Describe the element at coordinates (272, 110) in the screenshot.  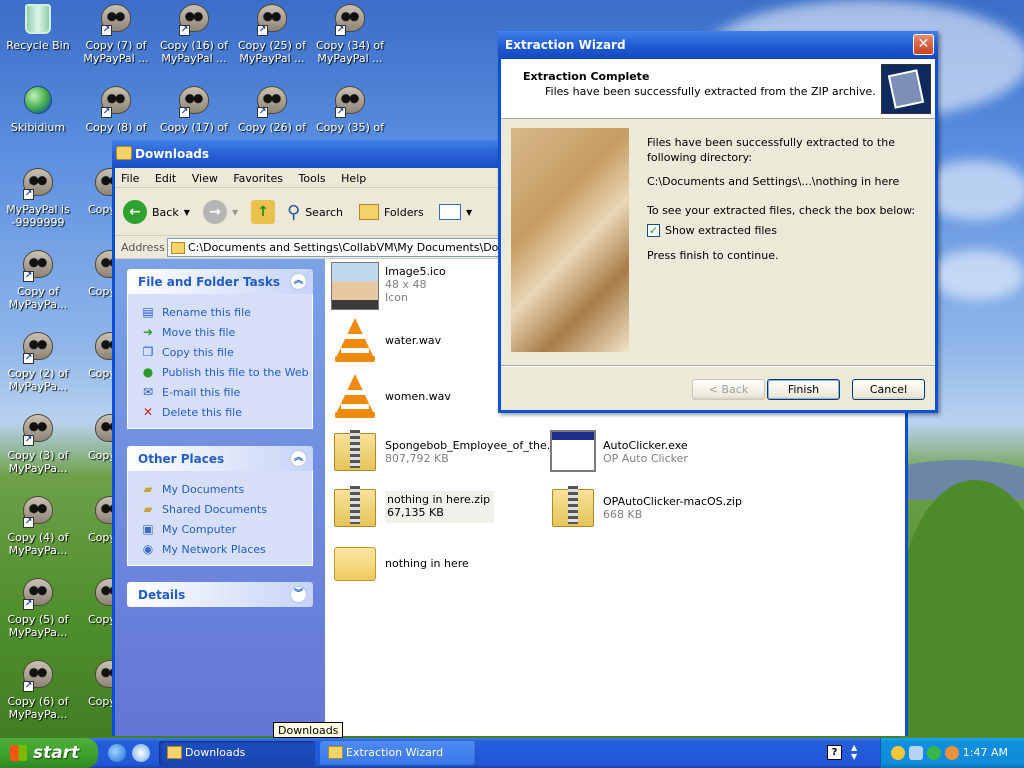
I see `desktop-icon-copy-26: ↗ Copy (26) of` at that location.